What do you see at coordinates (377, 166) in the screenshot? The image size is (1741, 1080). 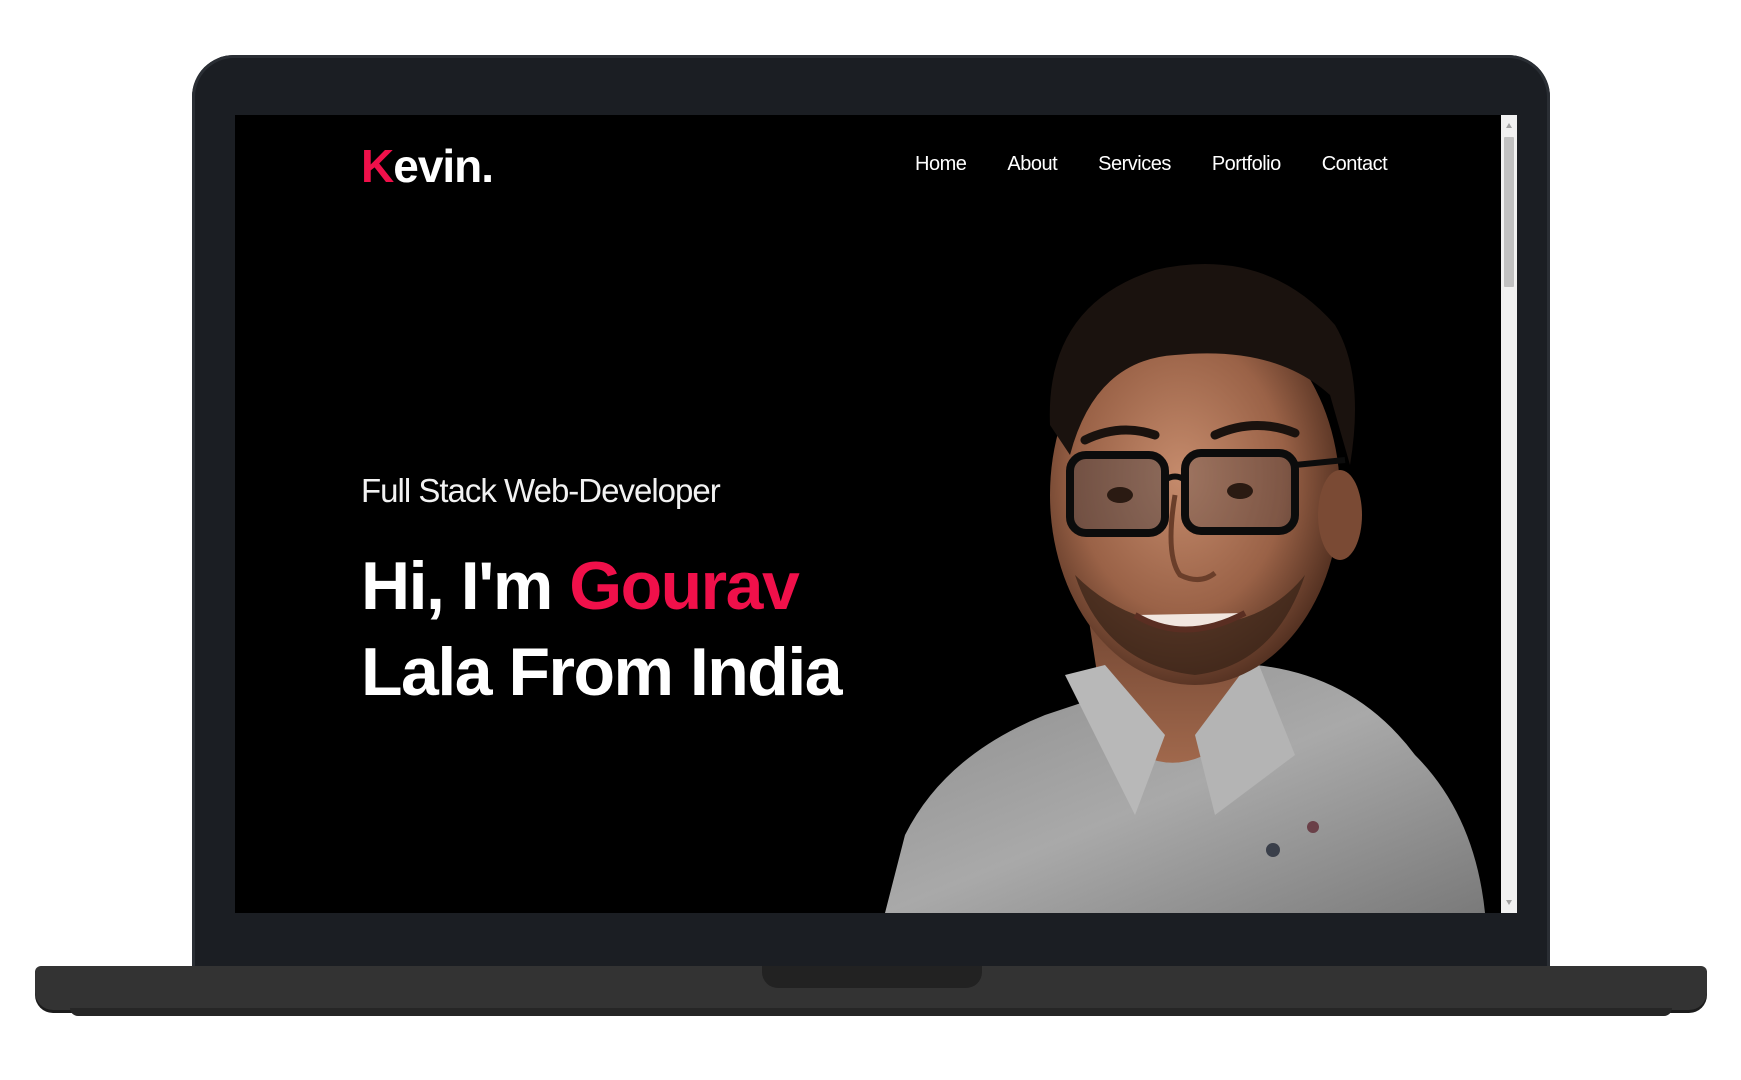 I see `logo-letter: K` at bounding box center [377, 166].